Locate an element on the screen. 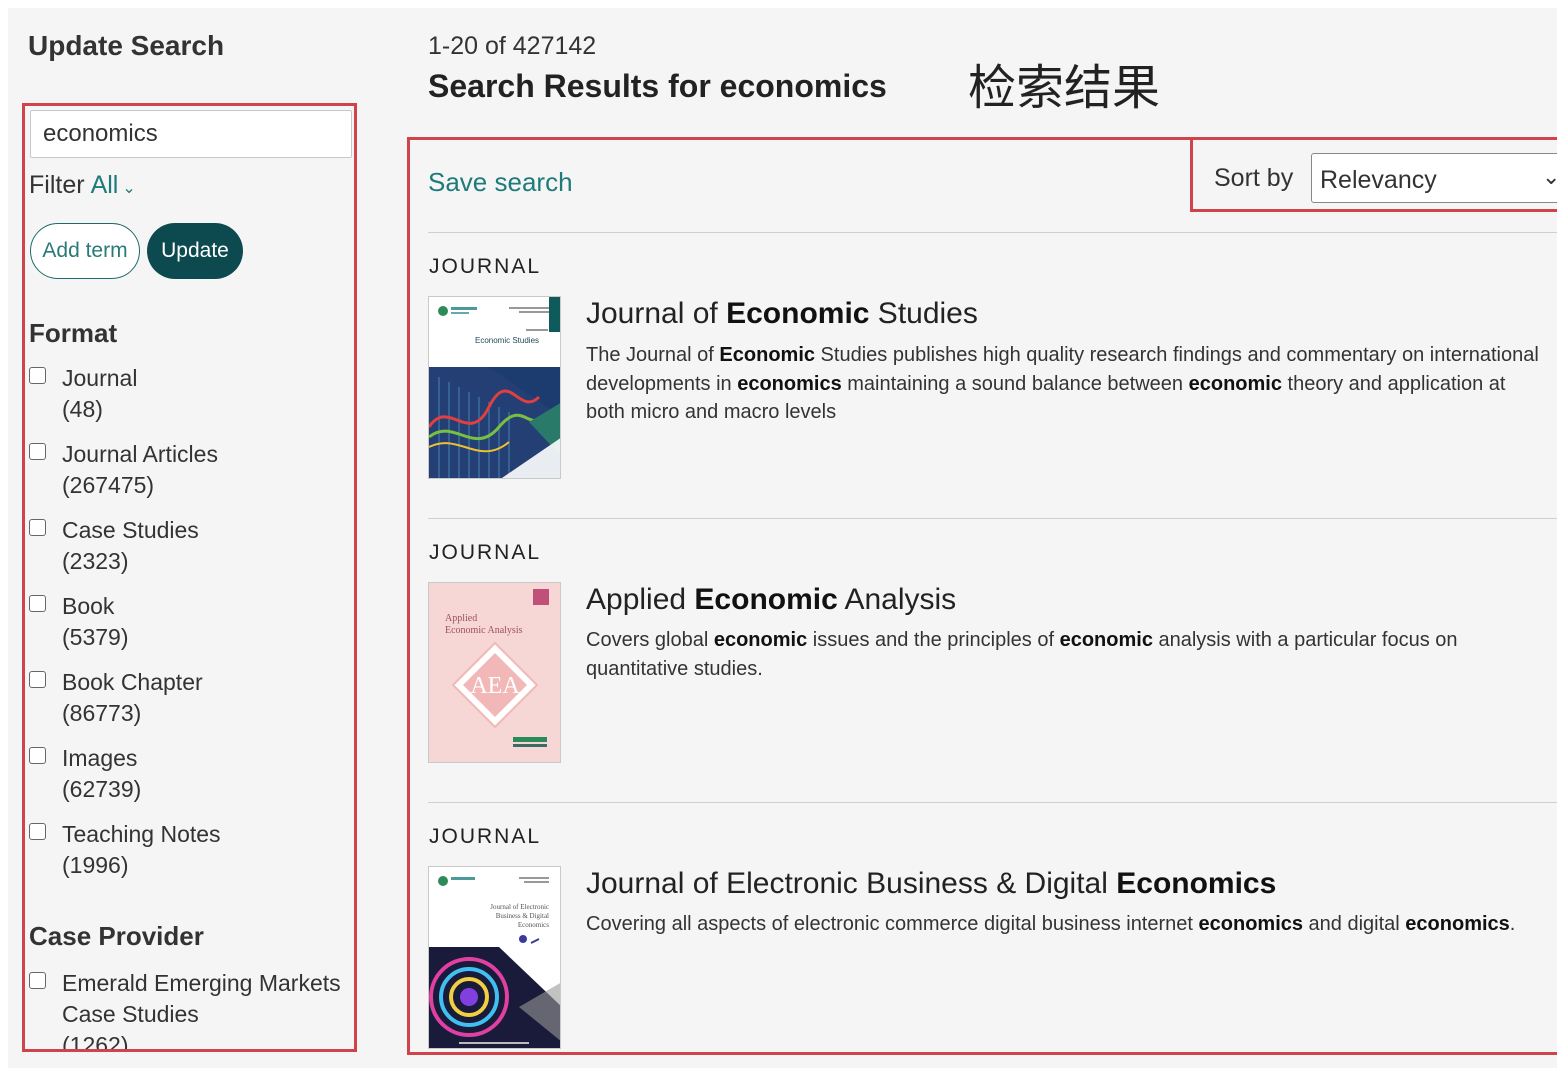 Image resolution: width=1557 pixels, height=1073 pixels. cover-art: Economic Studies is located at coordinates (494, 387).